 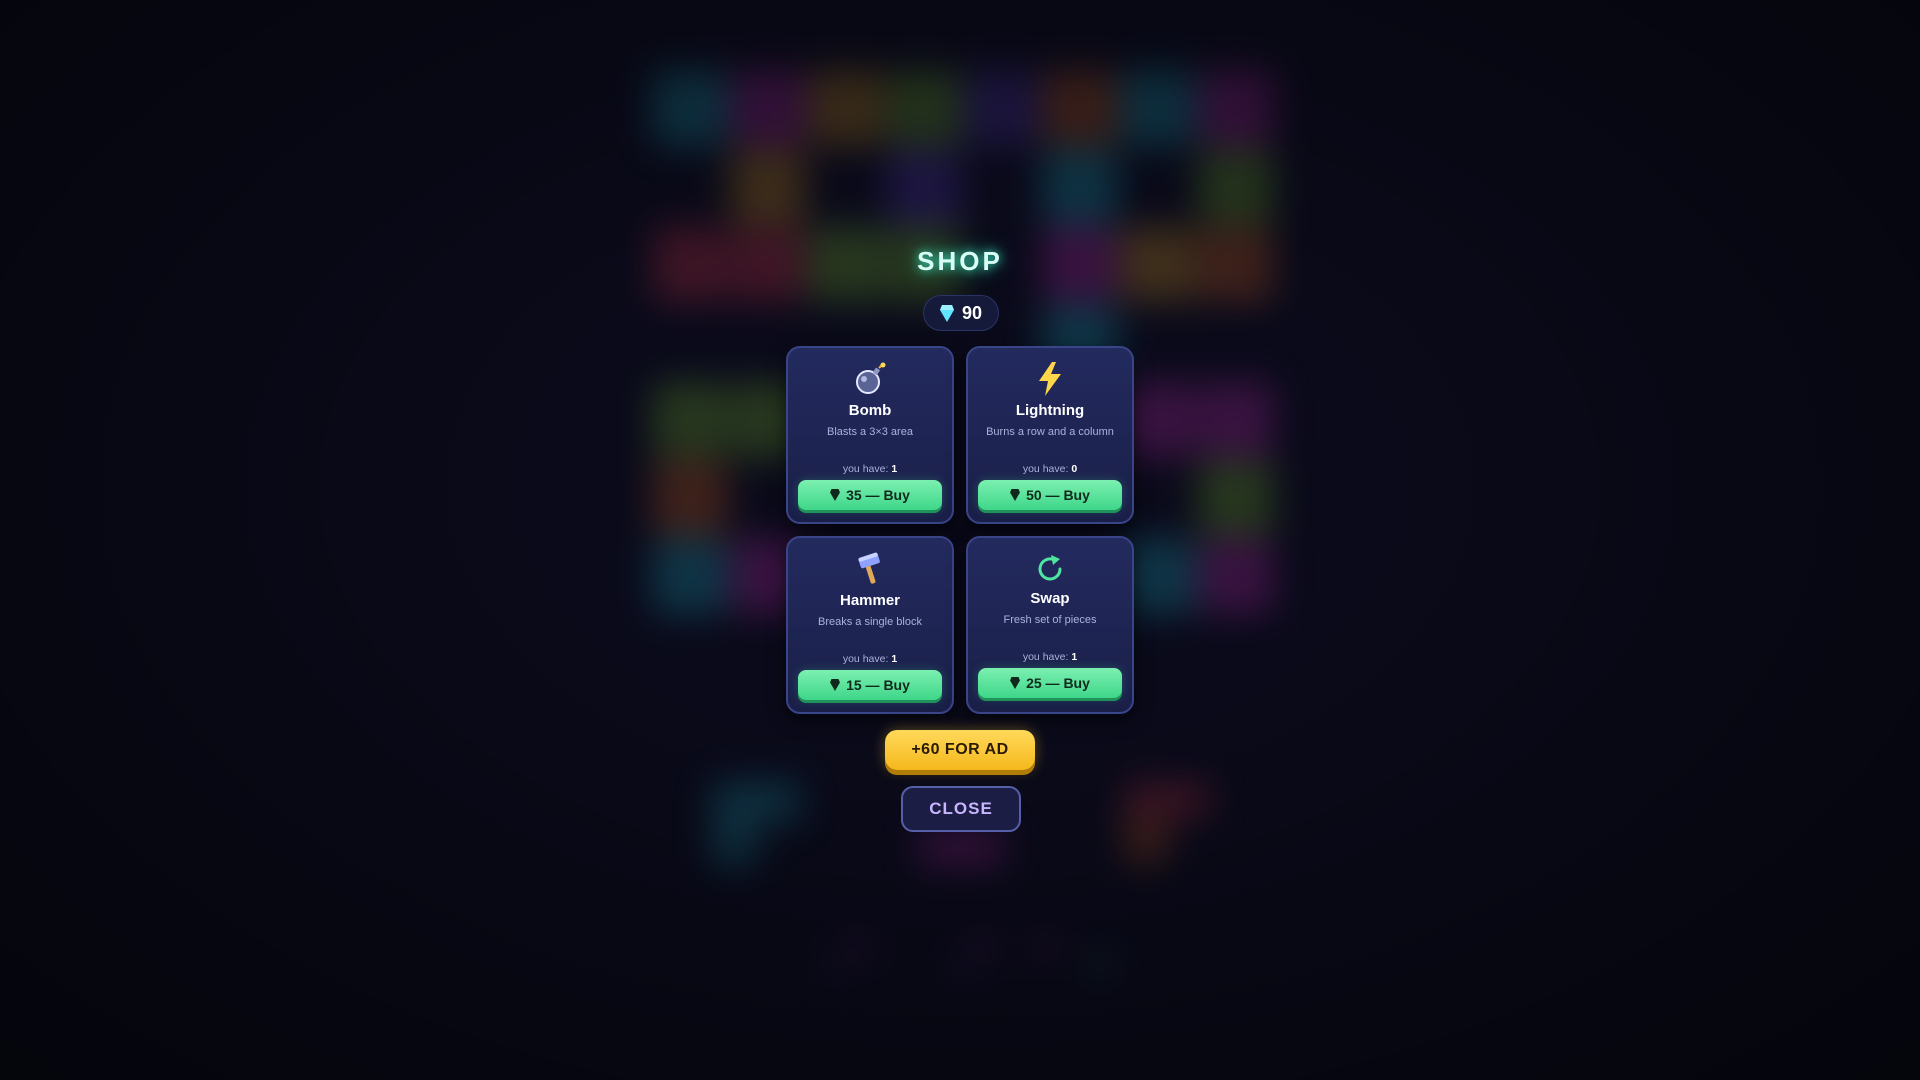 What do you see at coordinates (972, 312) in the screenshot?
I see `gem-count: 90` at bounding box center [972, 312].